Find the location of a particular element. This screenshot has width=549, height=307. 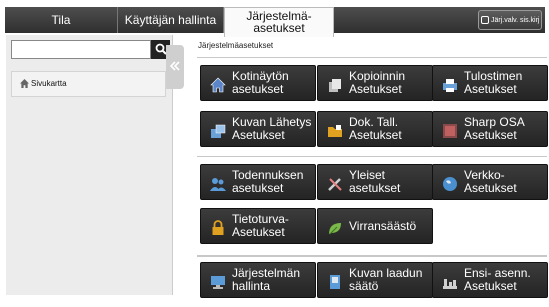

users-icon is located at coordinates (218, 184).